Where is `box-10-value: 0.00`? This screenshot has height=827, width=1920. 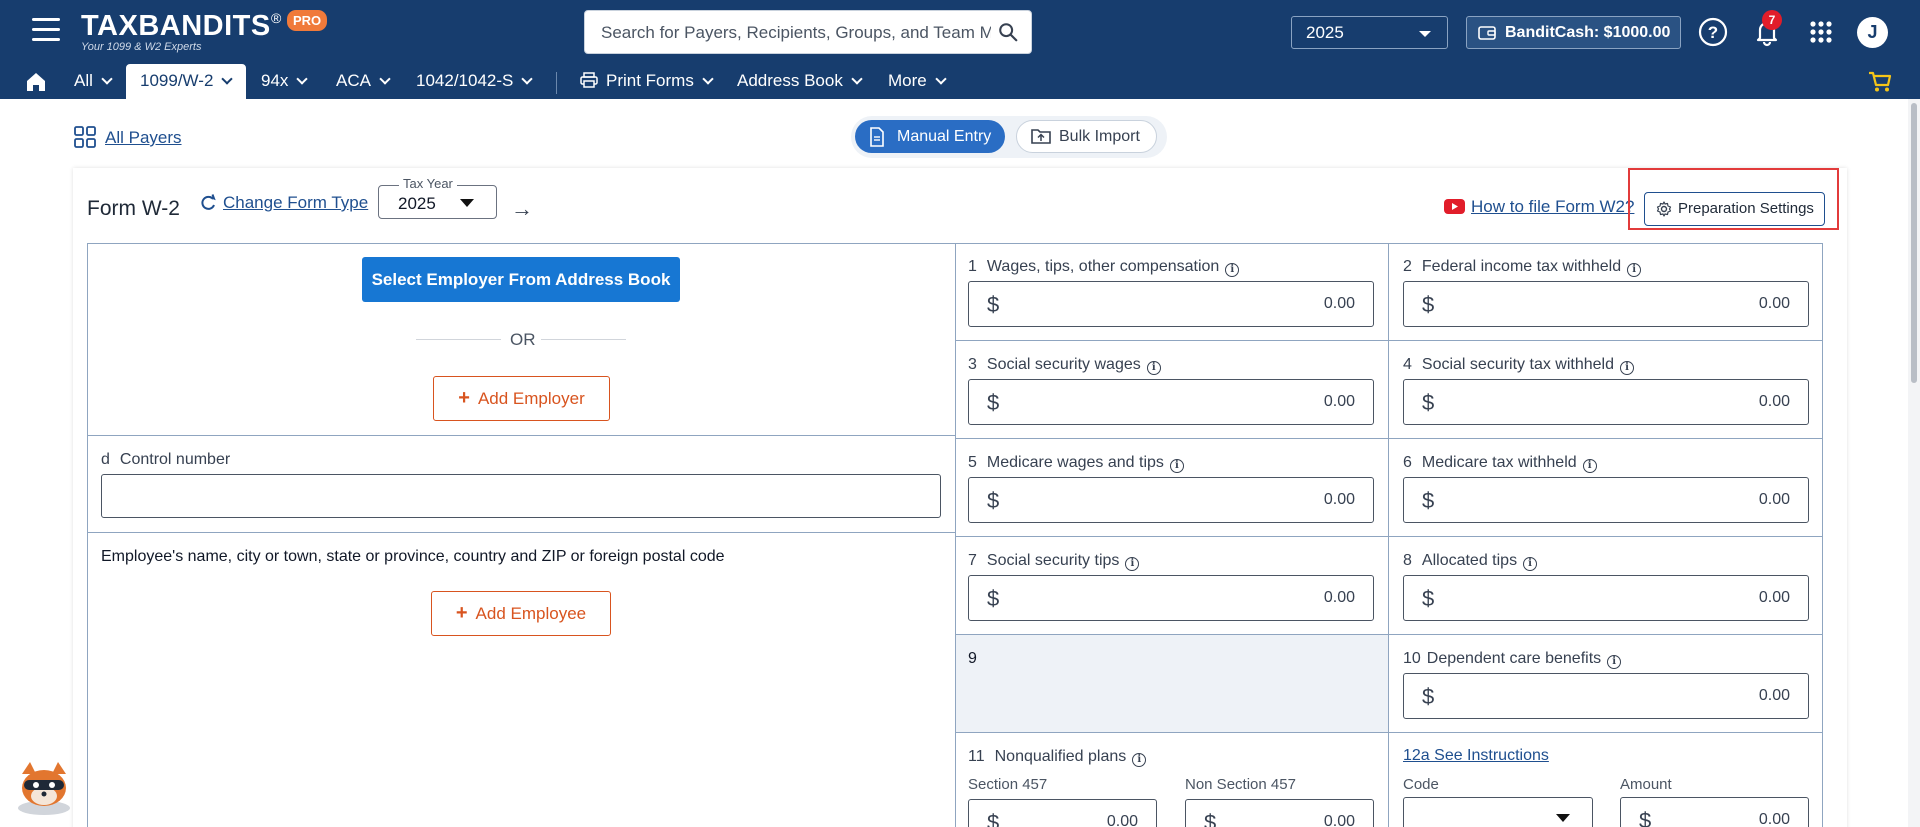
box-10-value: 0.00 is located at coordinates (1774, 695).